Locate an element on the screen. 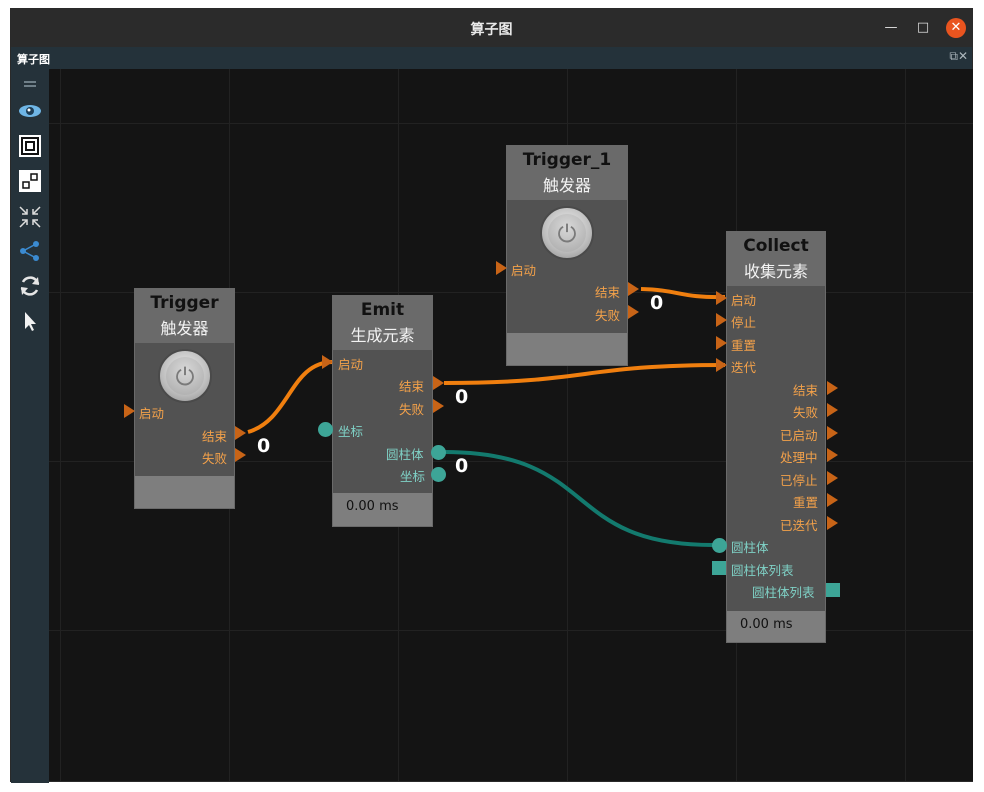 This screenshot has width=984, height=792. port-label: 处理中 is located at coordinates (799, 457).